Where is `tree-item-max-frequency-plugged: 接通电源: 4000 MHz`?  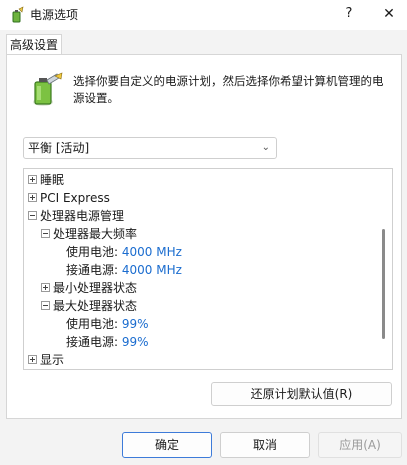
tree-item-max-frequency-plugged: 接通电源: 4000 MHz is located at coordinates (124, 270).